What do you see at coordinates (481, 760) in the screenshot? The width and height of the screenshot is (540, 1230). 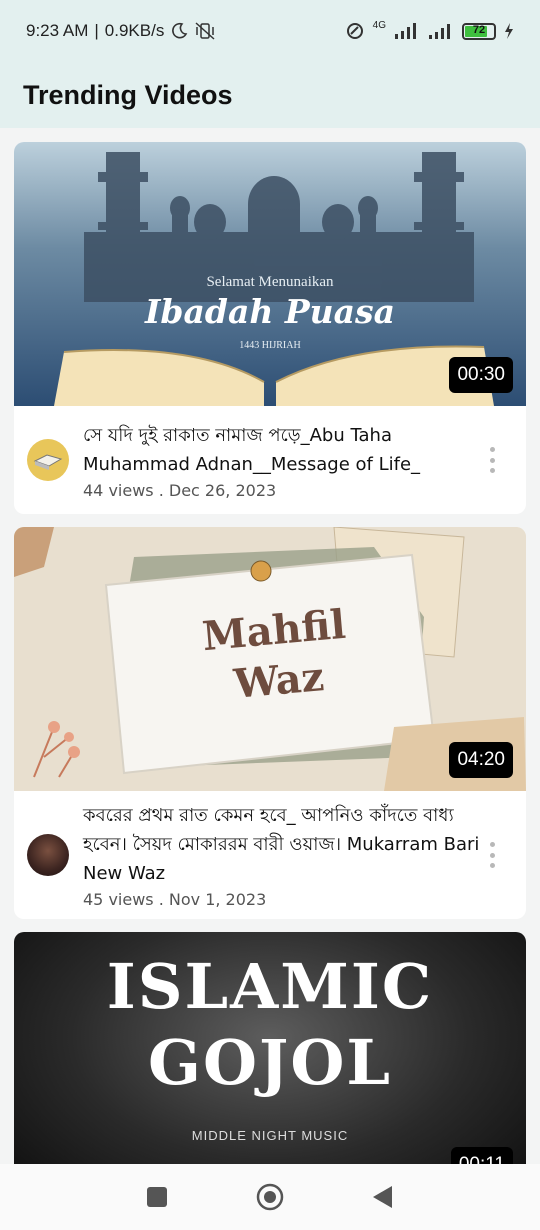 I see `duration-badge: 04:20` at bounding box center [481, 760].